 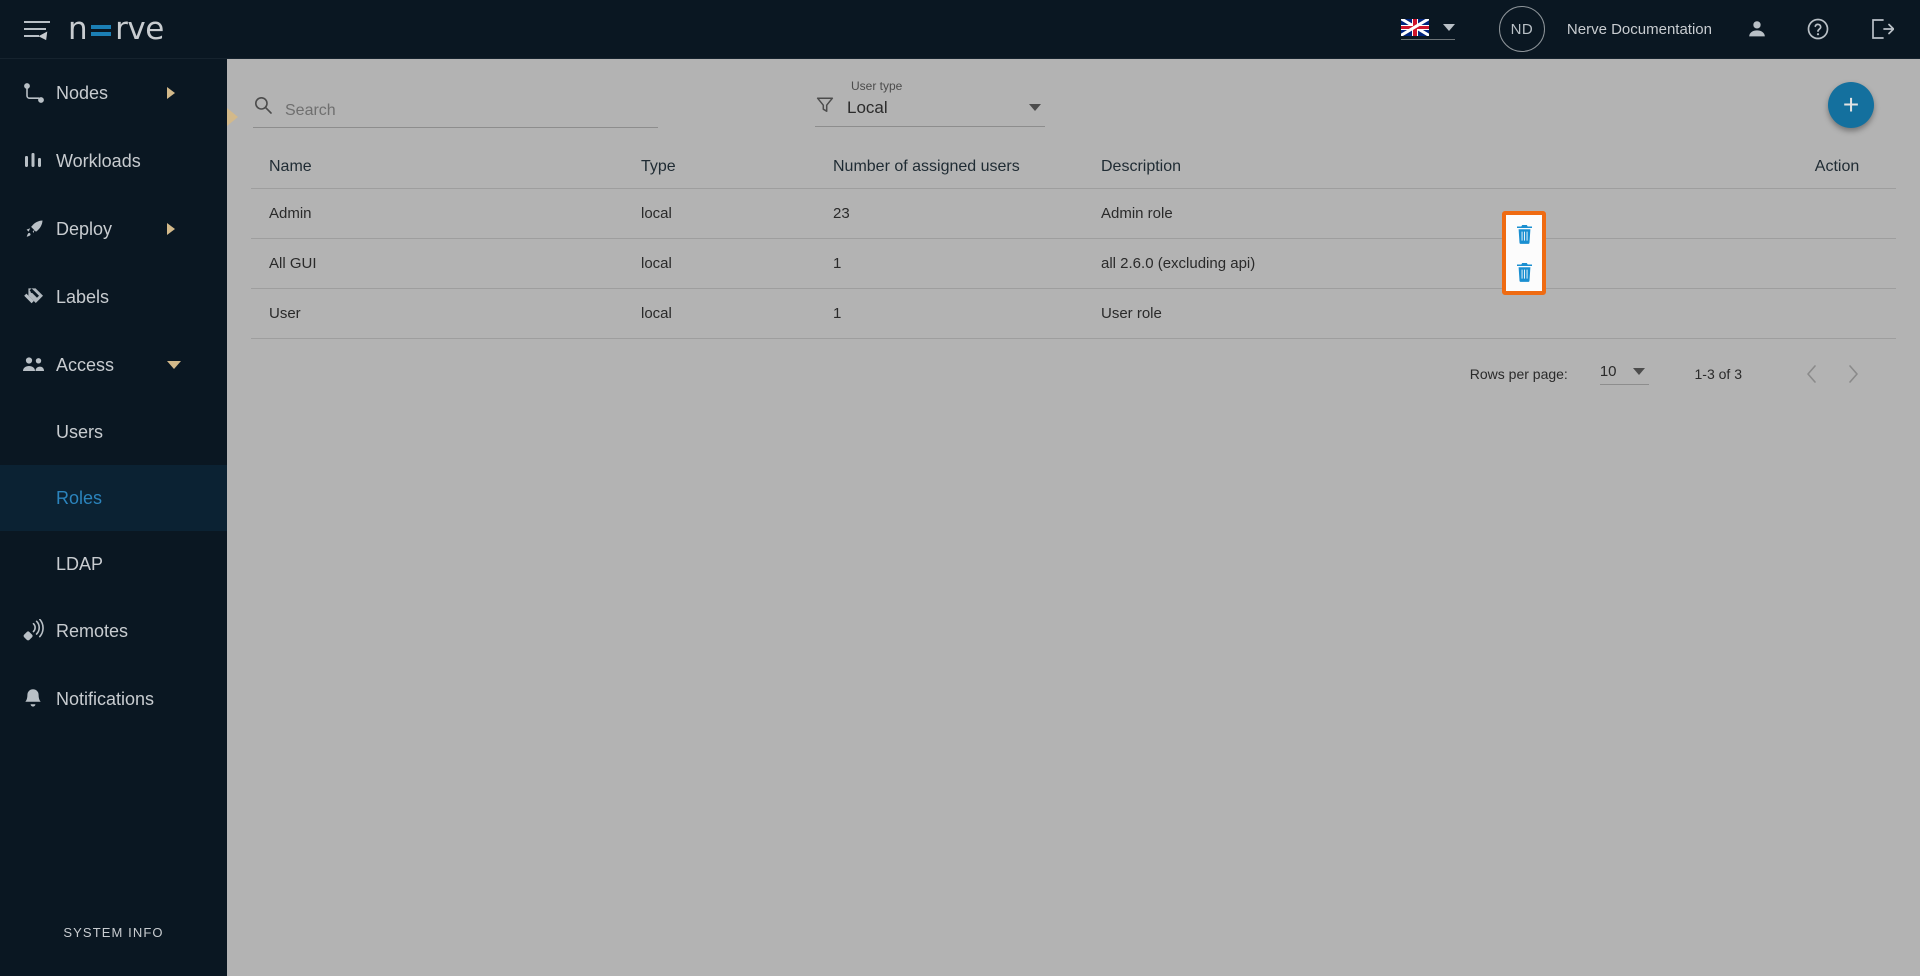 What do you see at coordinates (1178, 263) in the screenshot?
I see `cell-description: all 2.6.0 (excluding api)` at bounding box center [1178, 263].